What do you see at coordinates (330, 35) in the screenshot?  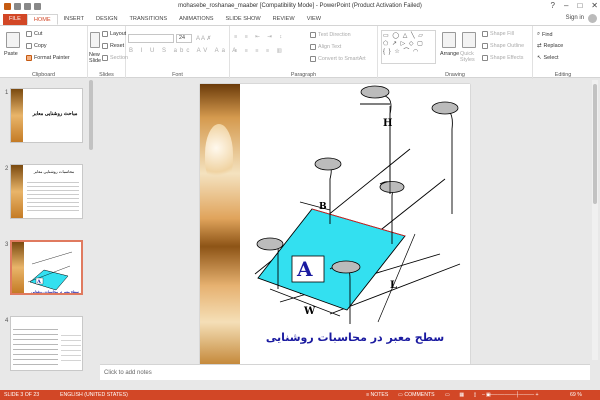 I see `text-direction-button: Text Direction` at bounding box center [330, 35].